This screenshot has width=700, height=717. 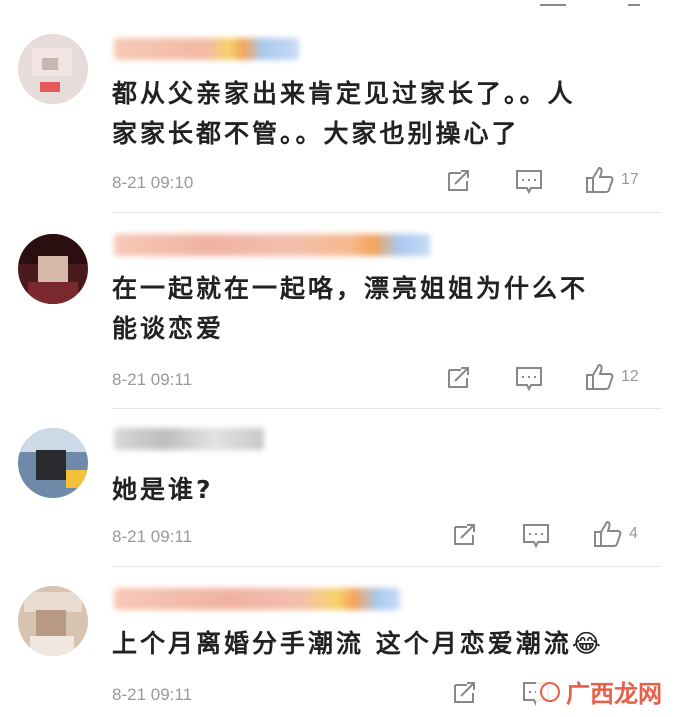 I want to click on like-button: 17, so click(x=612, y=180).